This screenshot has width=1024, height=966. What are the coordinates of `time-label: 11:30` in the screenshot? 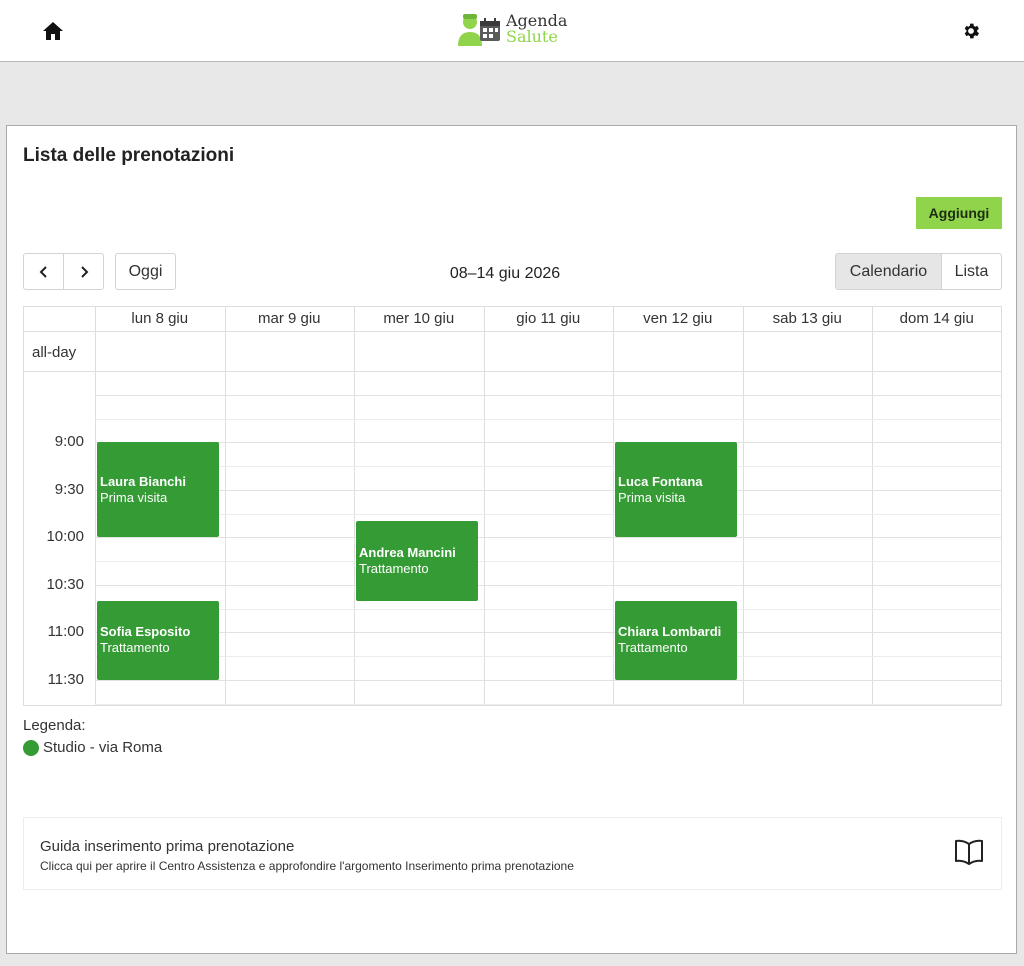 It's located at (65, 679).